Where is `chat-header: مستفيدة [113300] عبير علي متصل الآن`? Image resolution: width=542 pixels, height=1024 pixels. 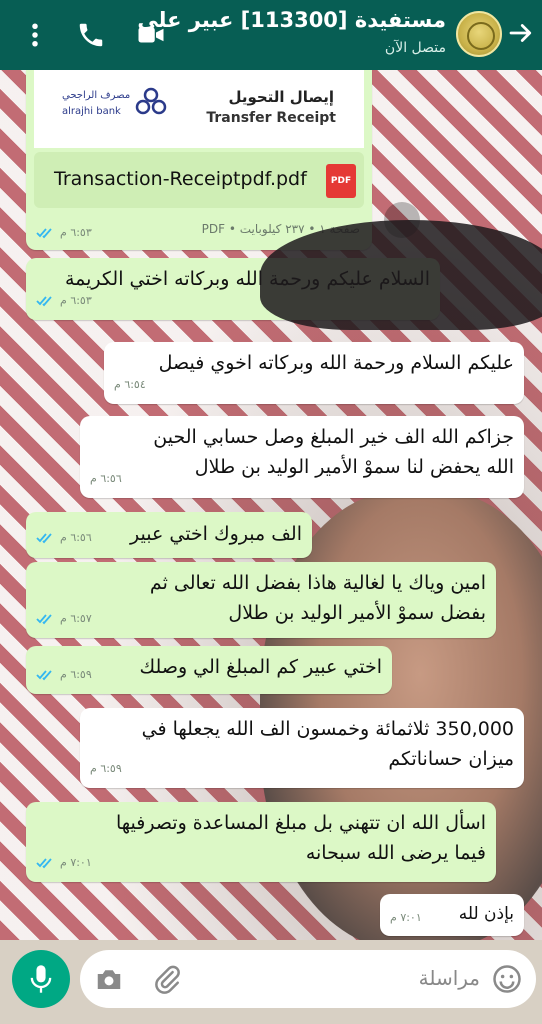
chat-header: مستفيدة [113300] عبير علي متصل الآن is located at coordinates (271, 35).